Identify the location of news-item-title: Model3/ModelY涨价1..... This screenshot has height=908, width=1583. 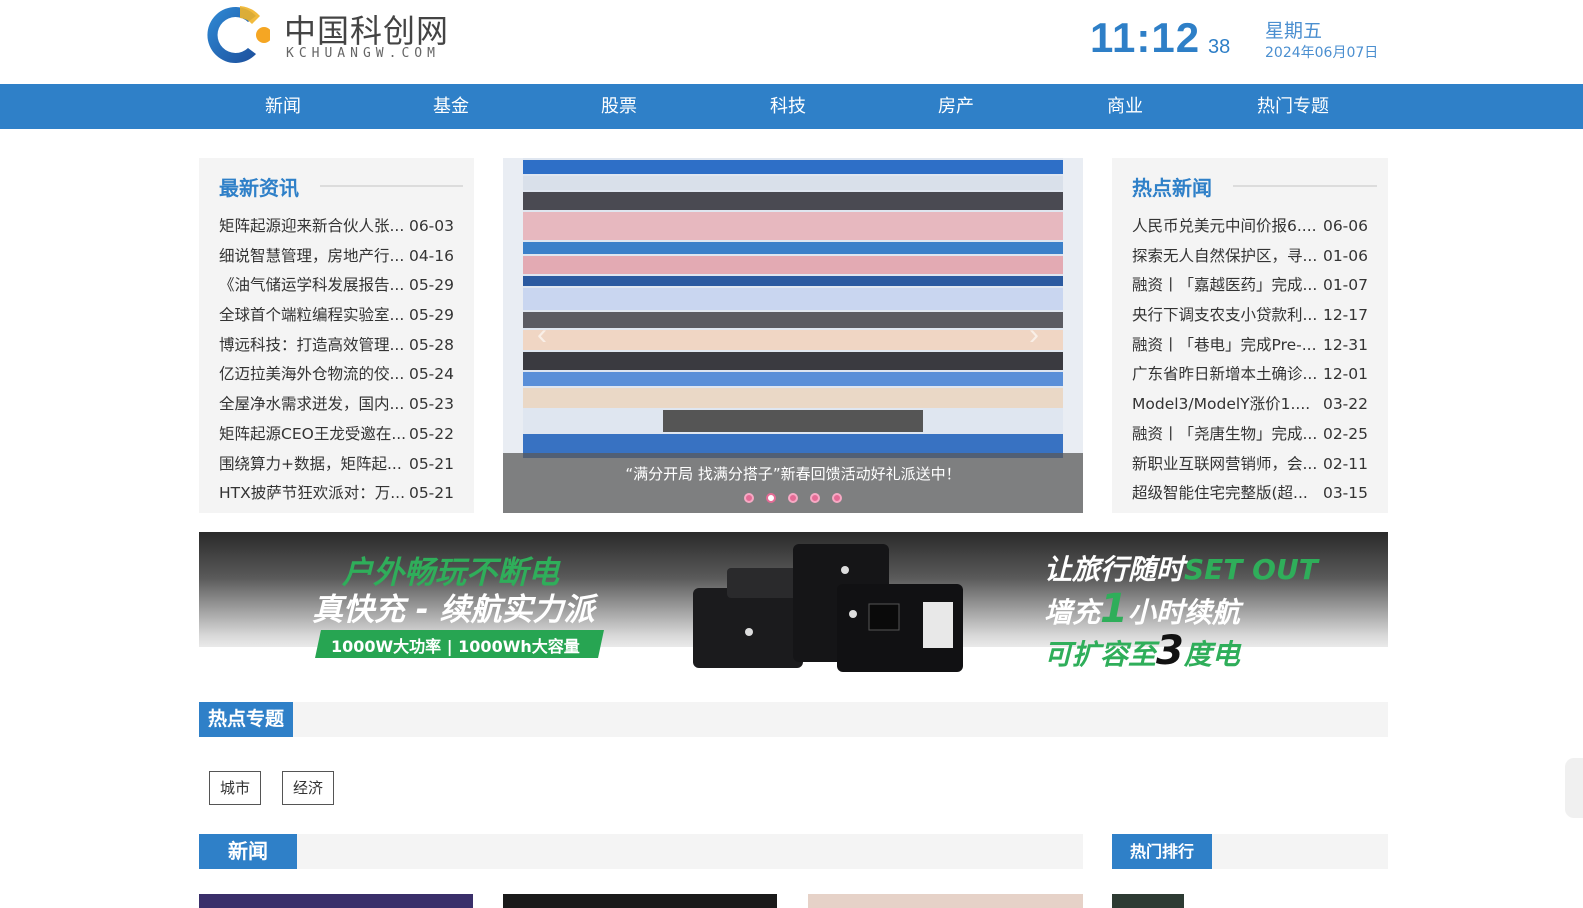
(1221, 405).